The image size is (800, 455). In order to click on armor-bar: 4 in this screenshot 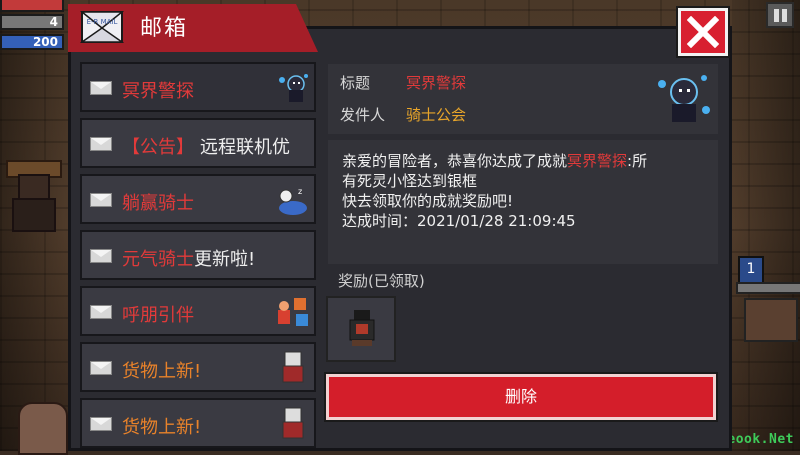, I will do `click(32, 22)`.